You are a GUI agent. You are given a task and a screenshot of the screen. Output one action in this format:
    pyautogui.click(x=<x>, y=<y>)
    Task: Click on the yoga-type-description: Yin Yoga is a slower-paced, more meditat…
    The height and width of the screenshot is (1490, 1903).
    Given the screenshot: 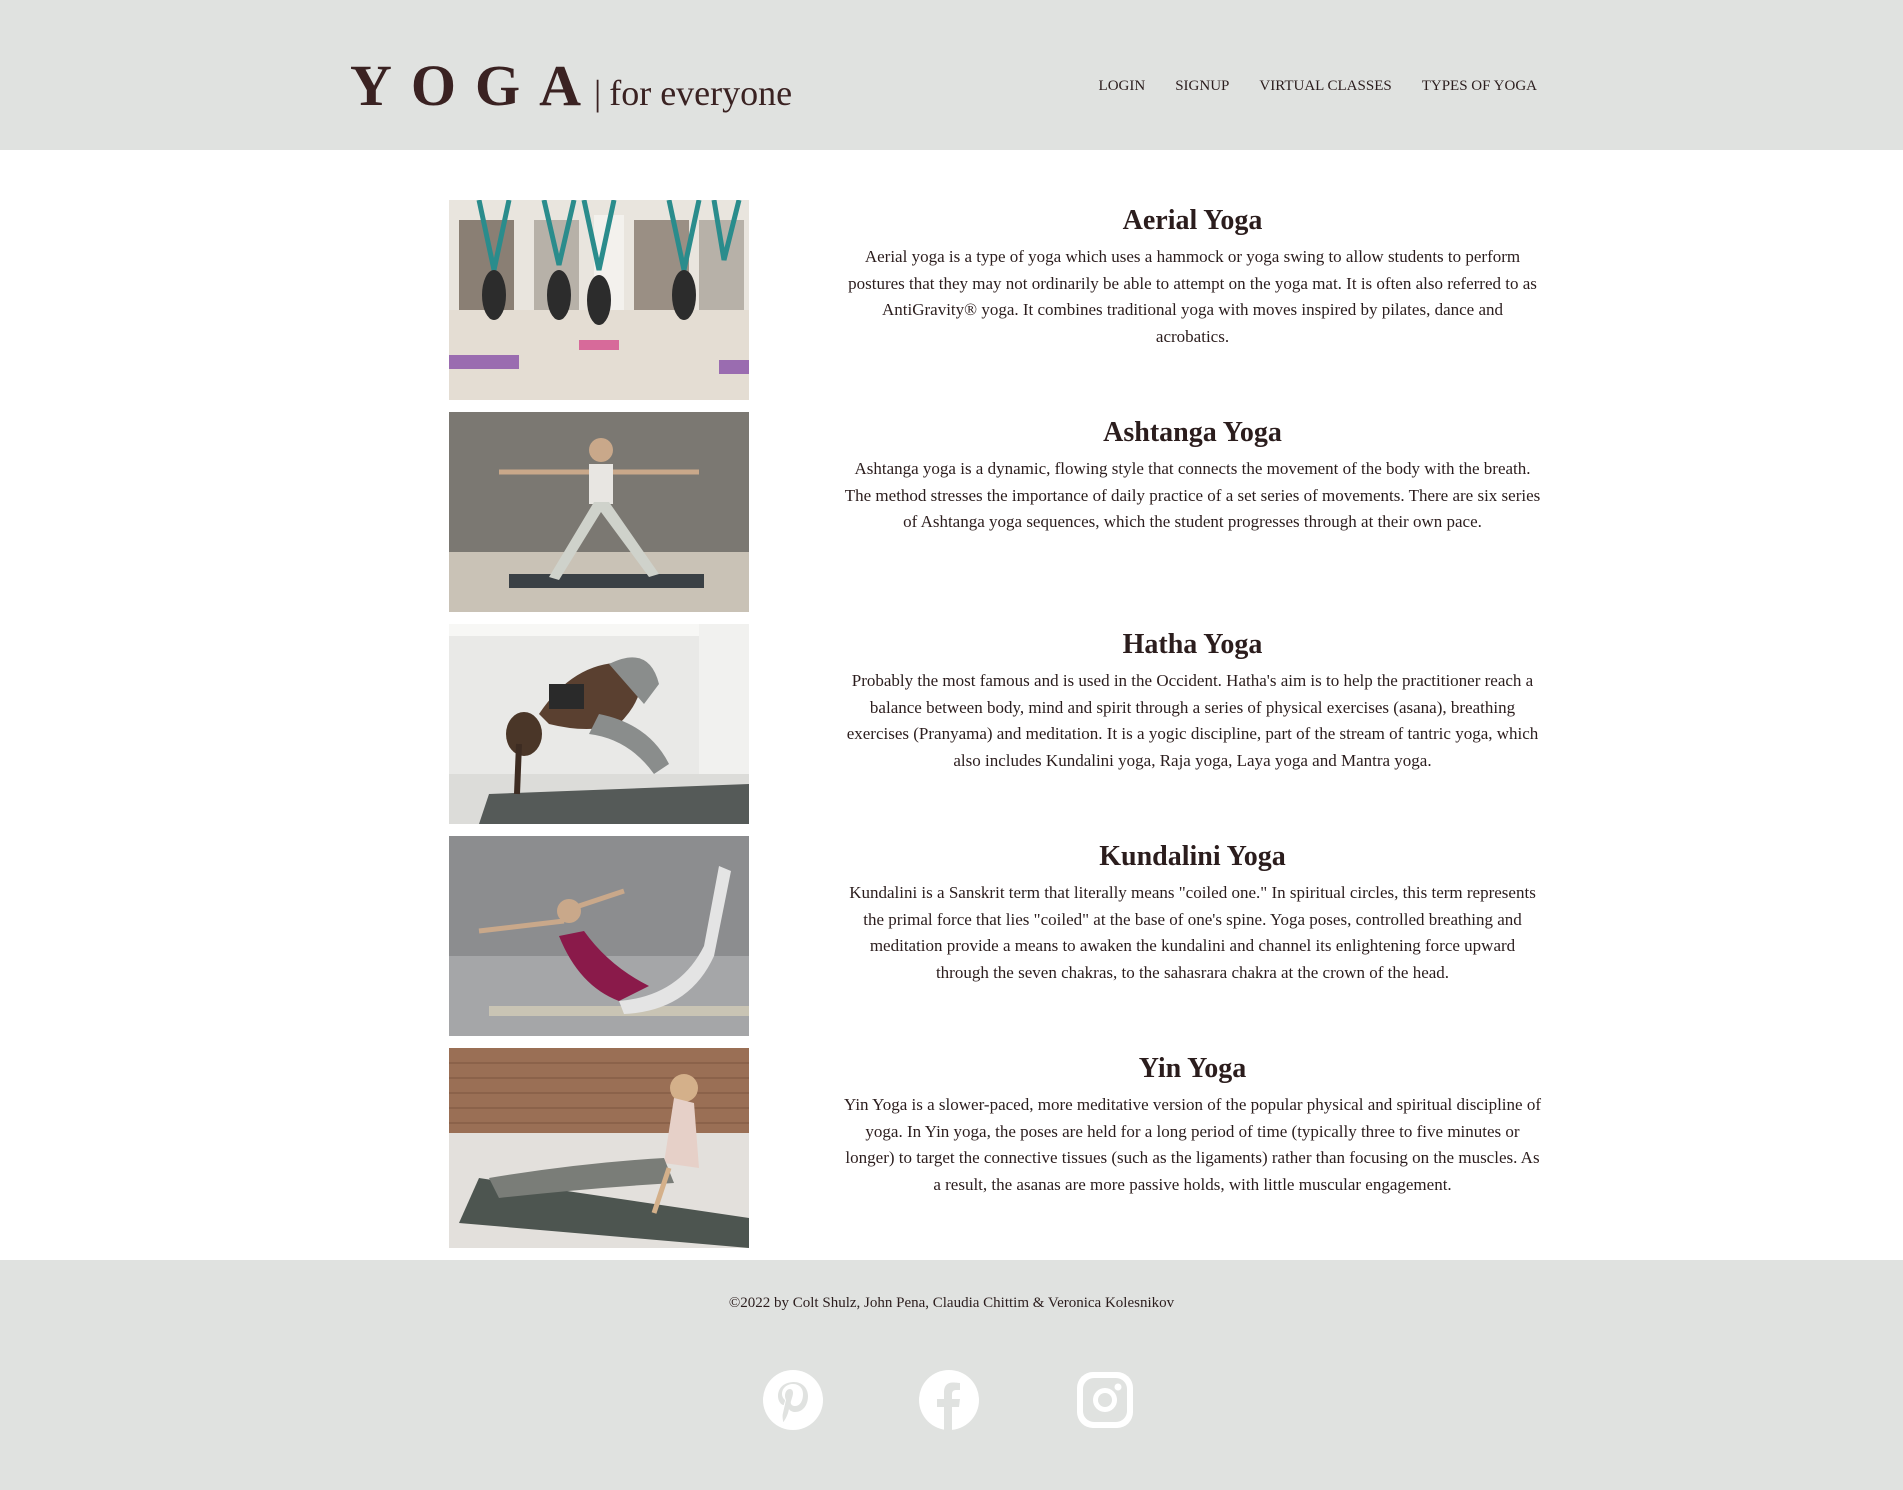 What is the action you would take?
    pyautogui.click(x=1192, y=1144)
    